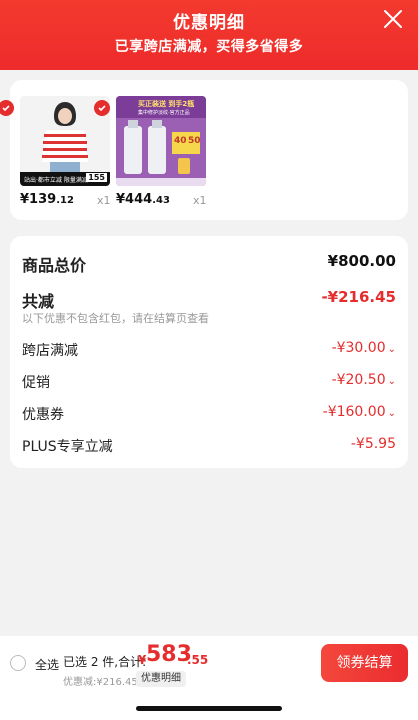 The image size is (418, 720). What do you see at coordinates (361, 261) in the screenshot?
I see `subtotal-value: ¥800.00` at bounding box center [361, 261].